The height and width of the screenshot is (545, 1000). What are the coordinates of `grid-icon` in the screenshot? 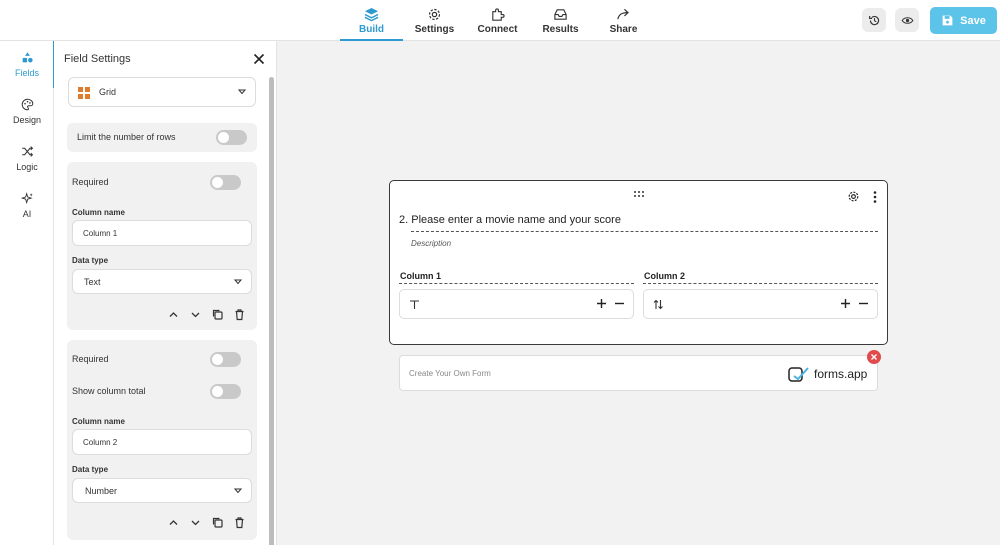 It's located at (84, 93).